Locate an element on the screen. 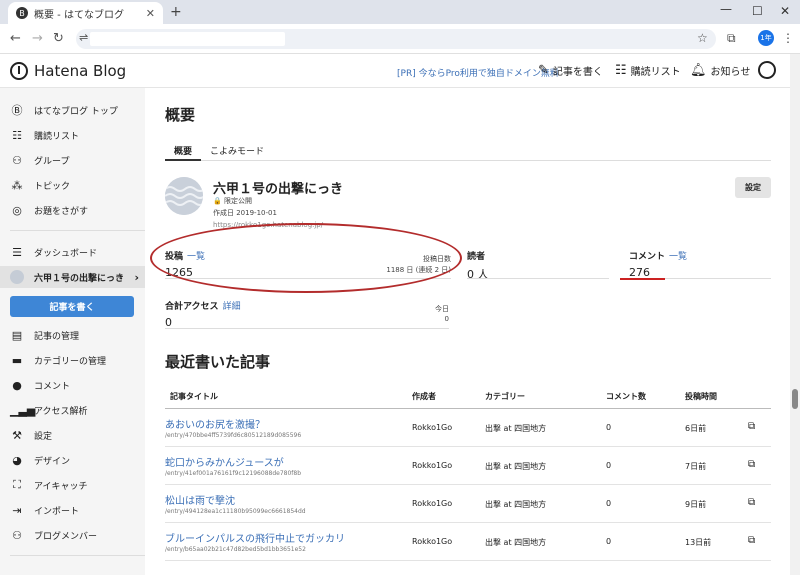  sidebar-item-reading-list: ☷ 購読リスト is located at coordinates (72, 135).